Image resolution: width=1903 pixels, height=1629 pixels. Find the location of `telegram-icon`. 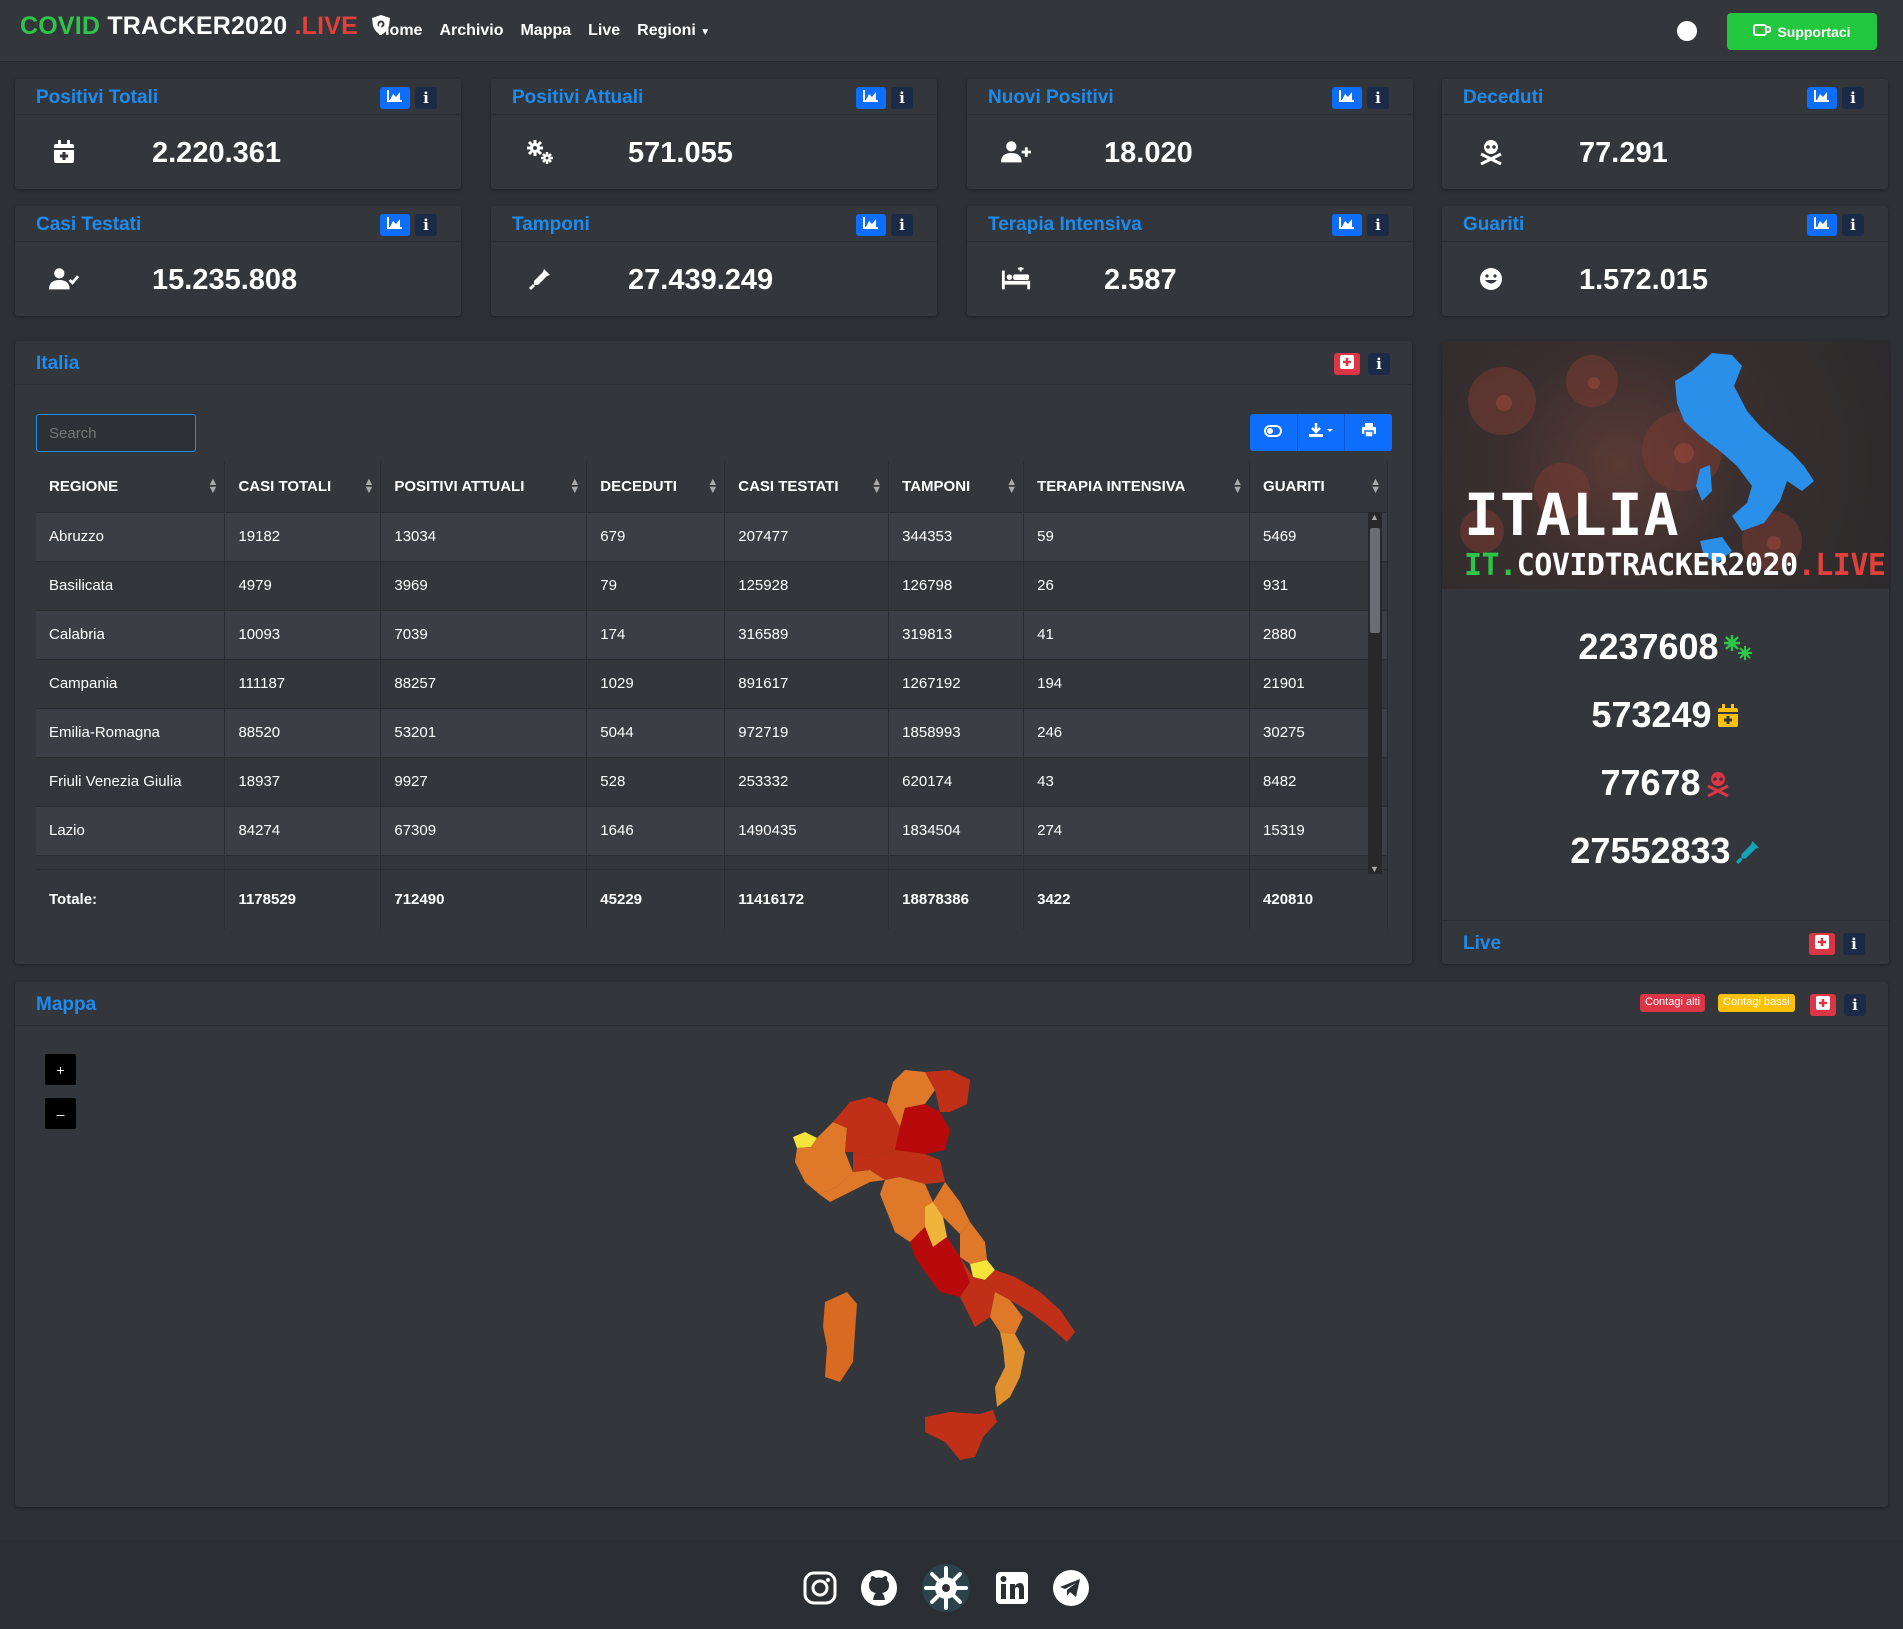

telegram-icon is located at coordinates (1071, 1590).